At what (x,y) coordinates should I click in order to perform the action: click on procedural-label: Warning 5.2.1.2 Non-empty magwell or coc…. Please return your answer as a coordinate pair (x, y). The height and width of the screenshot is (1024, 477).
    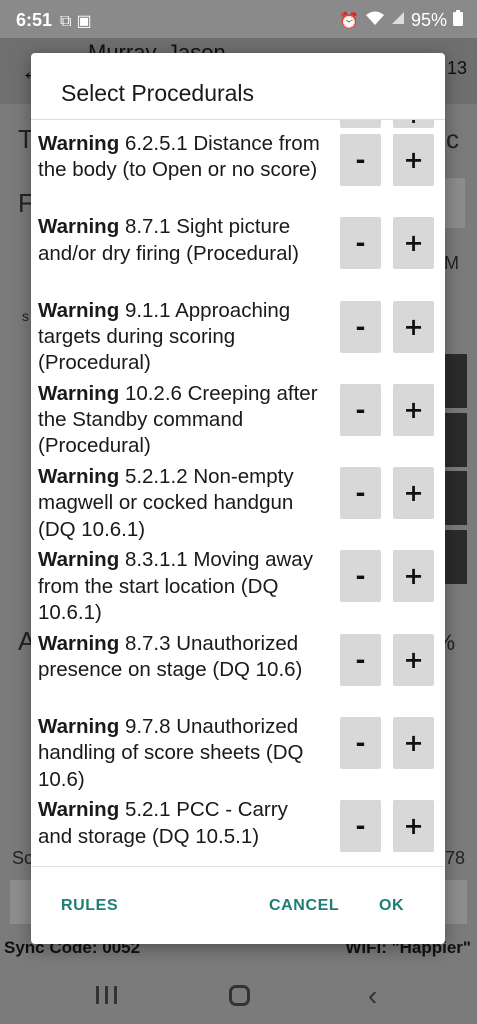
    Looking at the image, I should click on (180, 503).